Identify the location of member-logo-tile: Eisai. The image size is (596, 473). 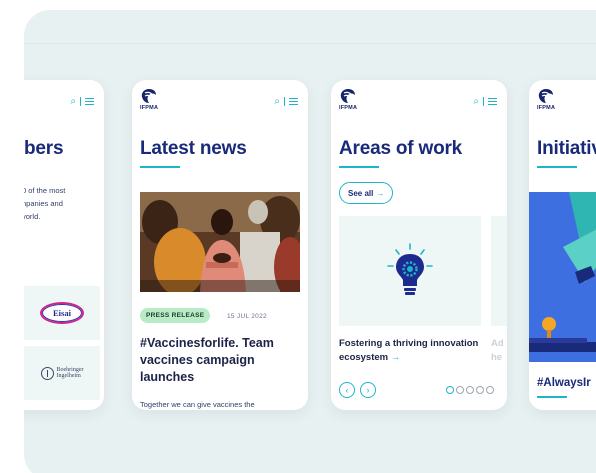
(62, 313).